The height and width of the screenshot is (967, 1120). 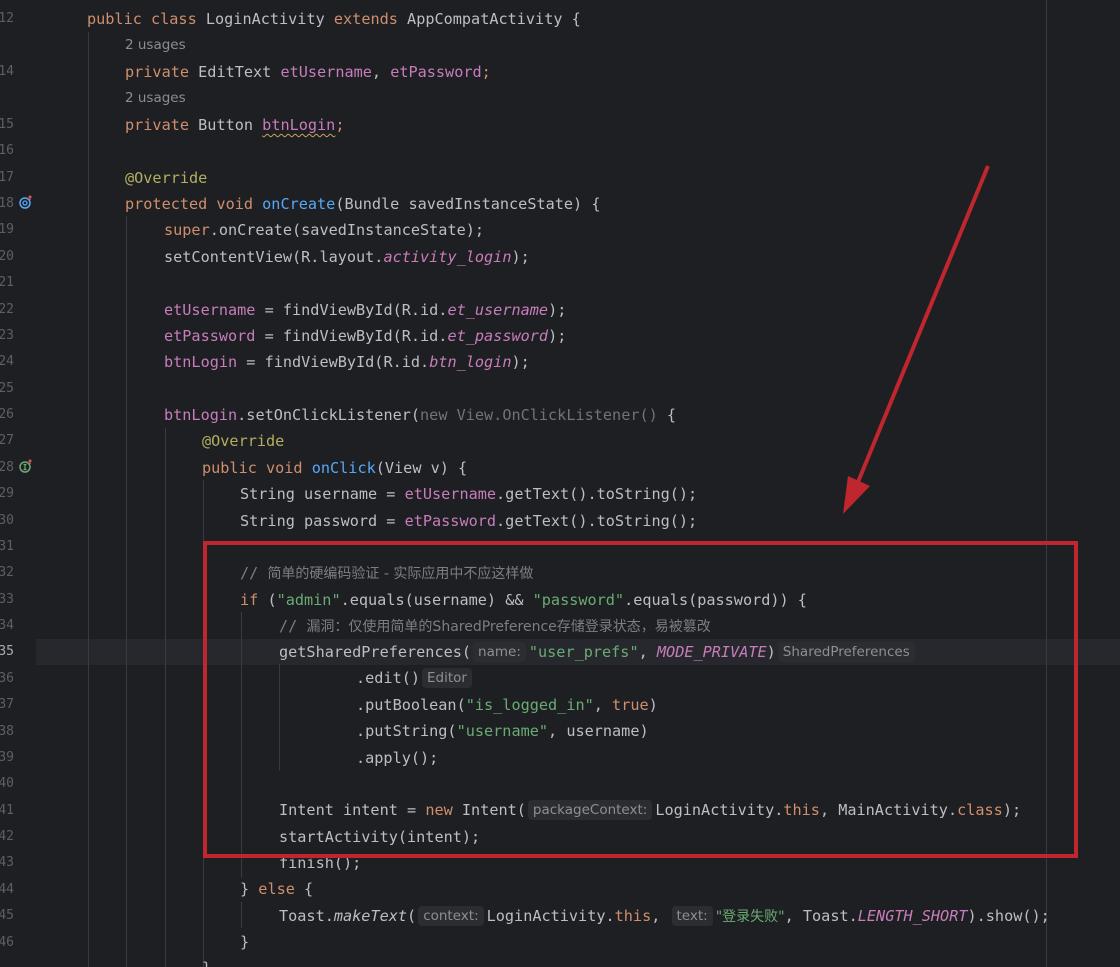 I want to click on code-line: super.onCreate(savedInstanceState);, so click(x=324, y=230).